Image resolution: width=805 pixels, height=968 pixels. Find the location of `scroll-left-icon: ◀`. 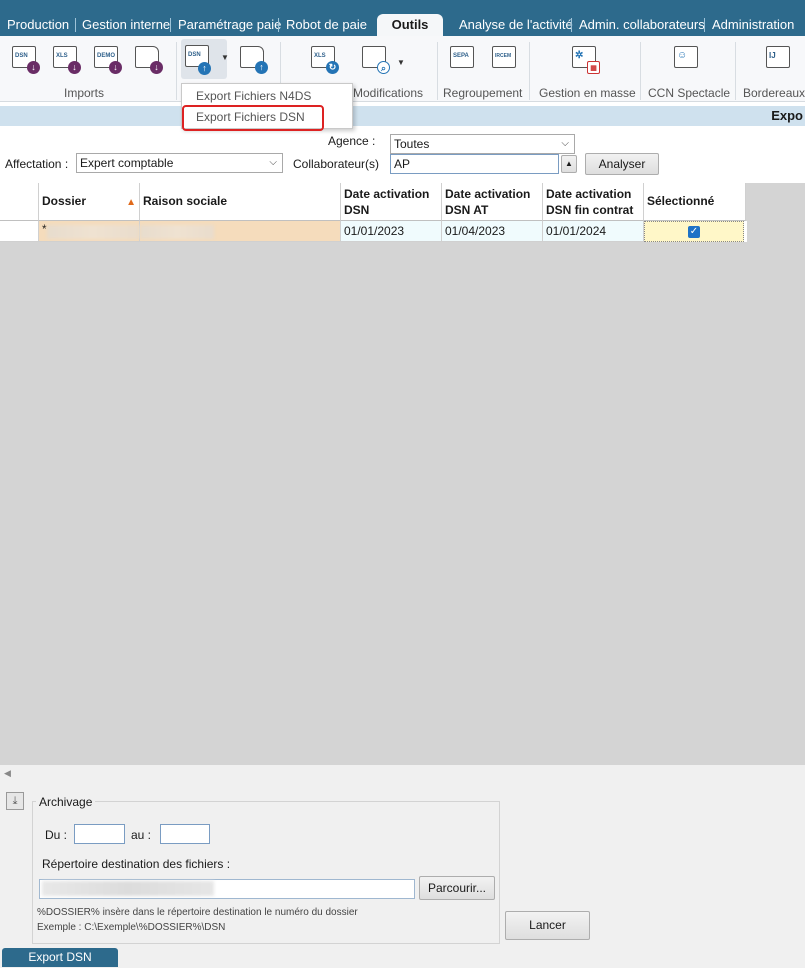

scroll-left-icon: ◀ is located at coordinates (7, 773).